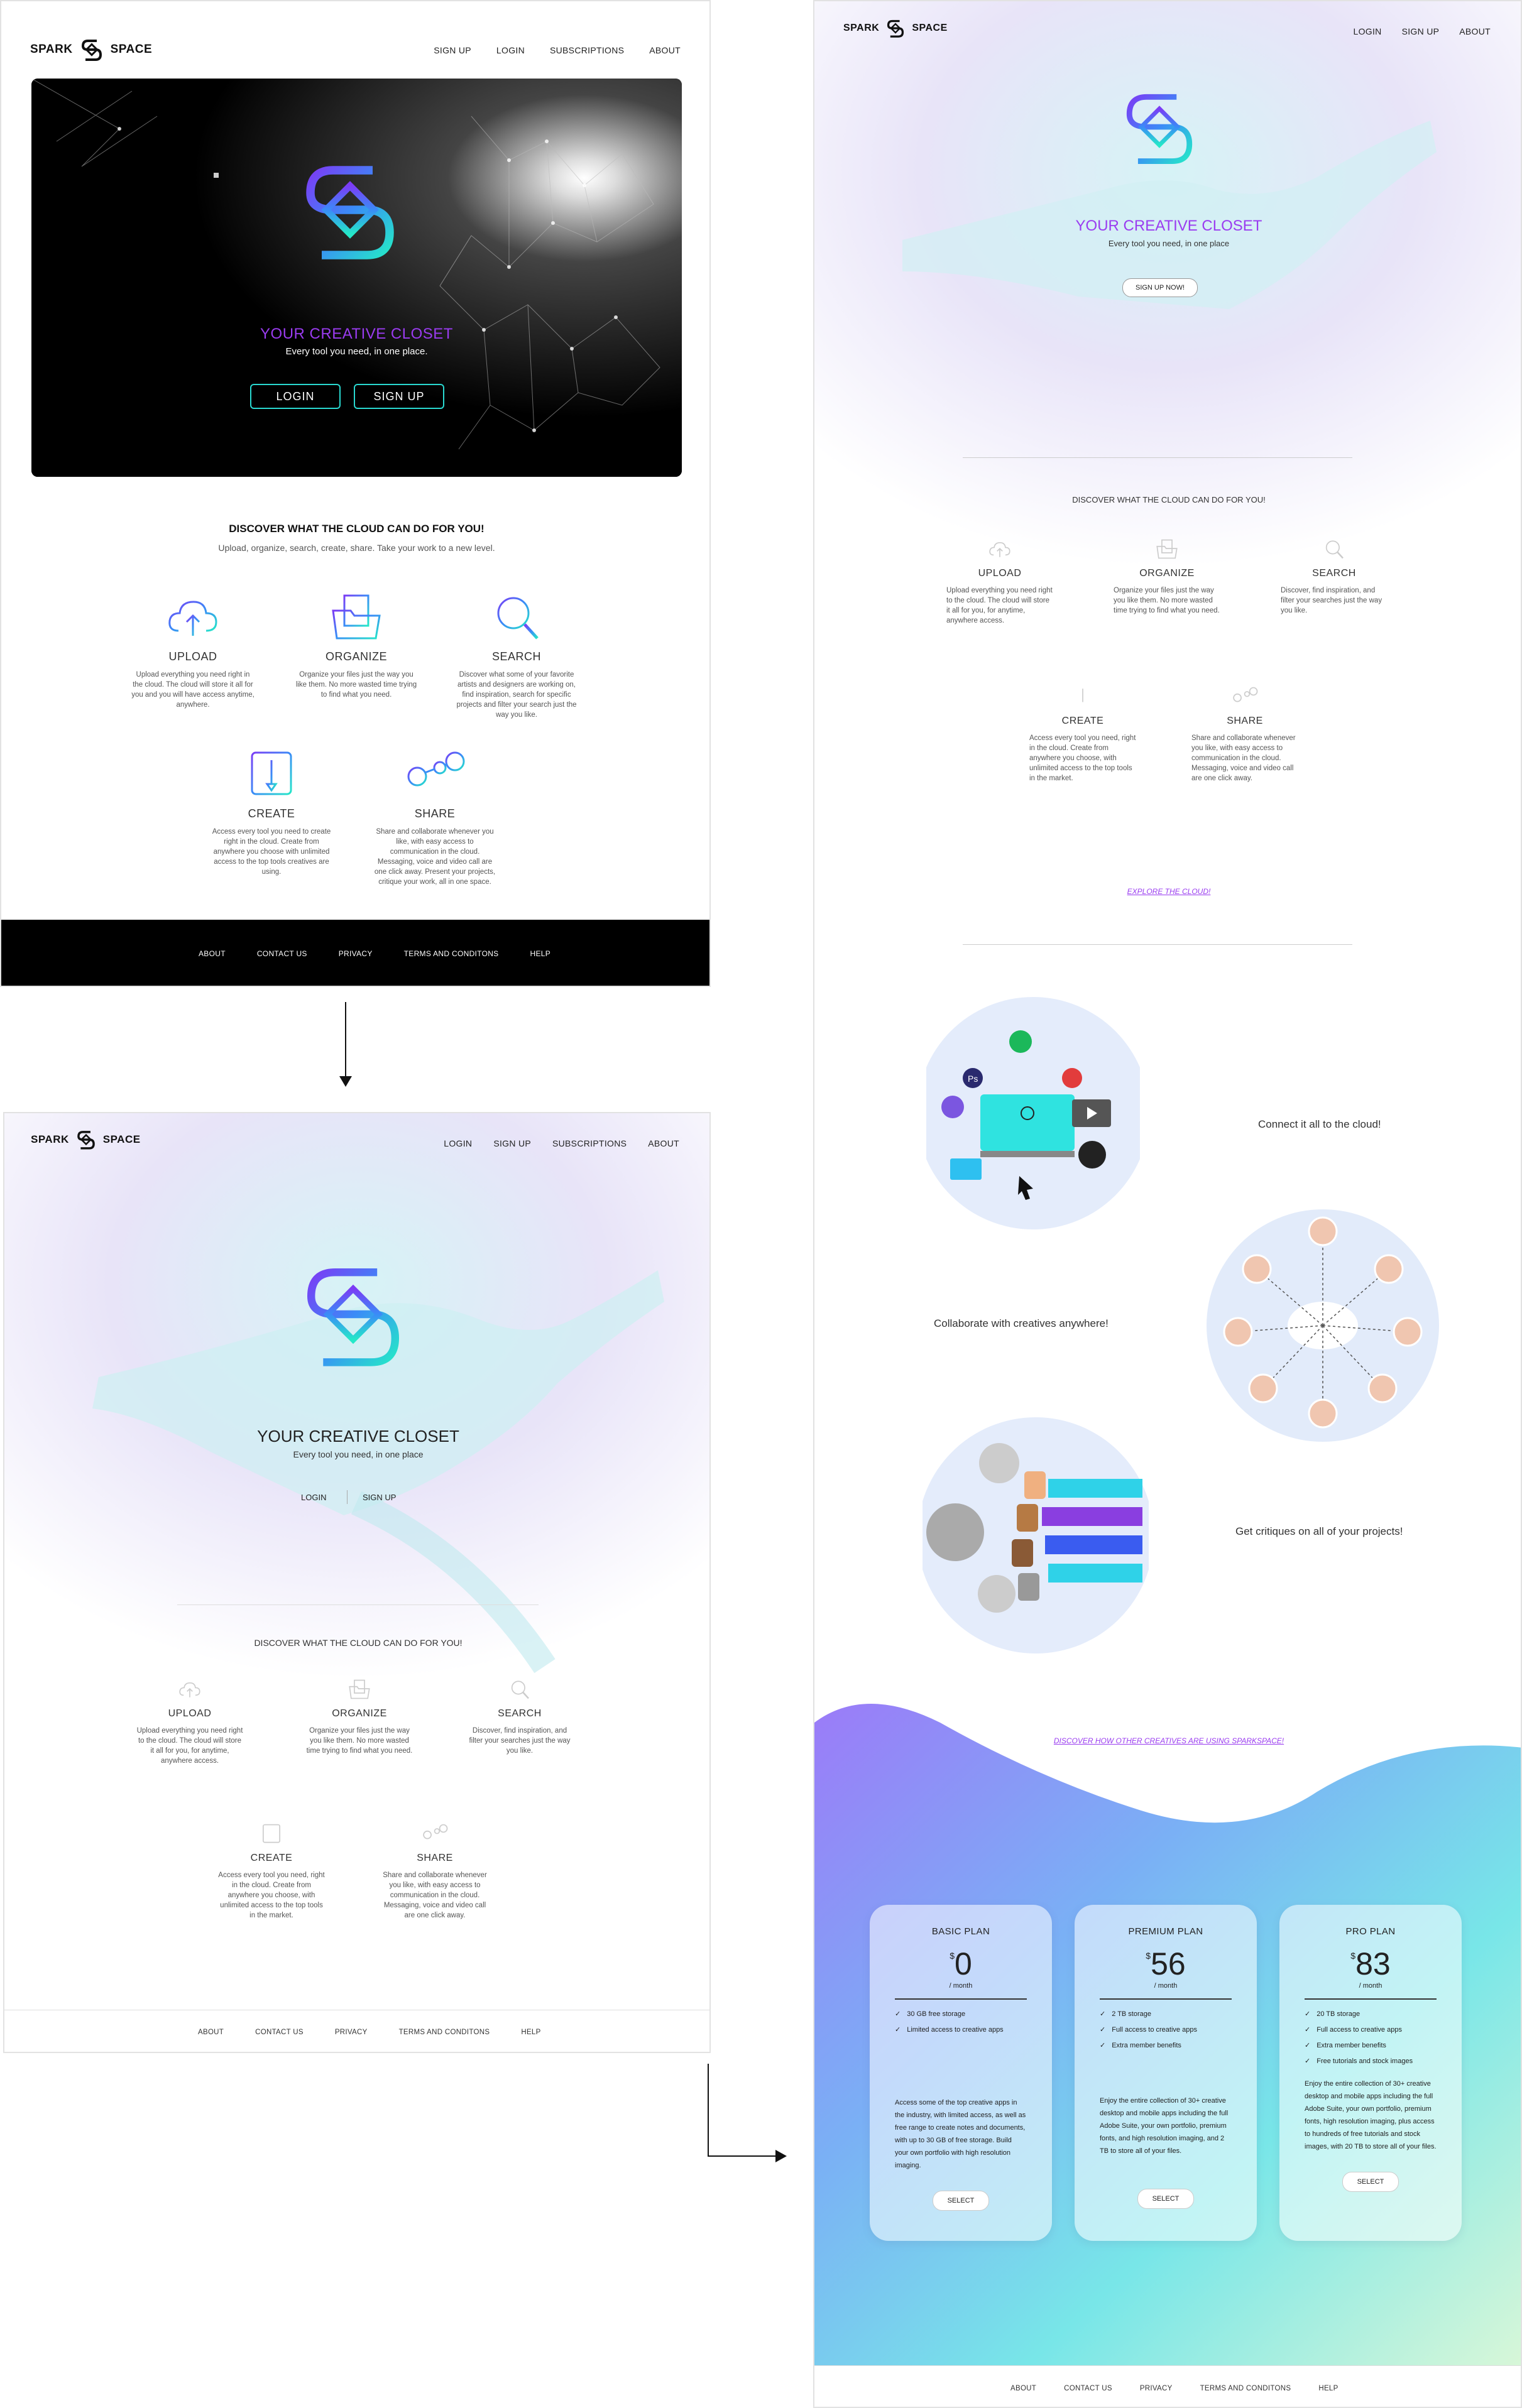 This screenshot has height=2408, width=1522. Describe the element at coordinates (313, 1498) in the screenshot. I see `hero-login-link: LOGIN` at that location.